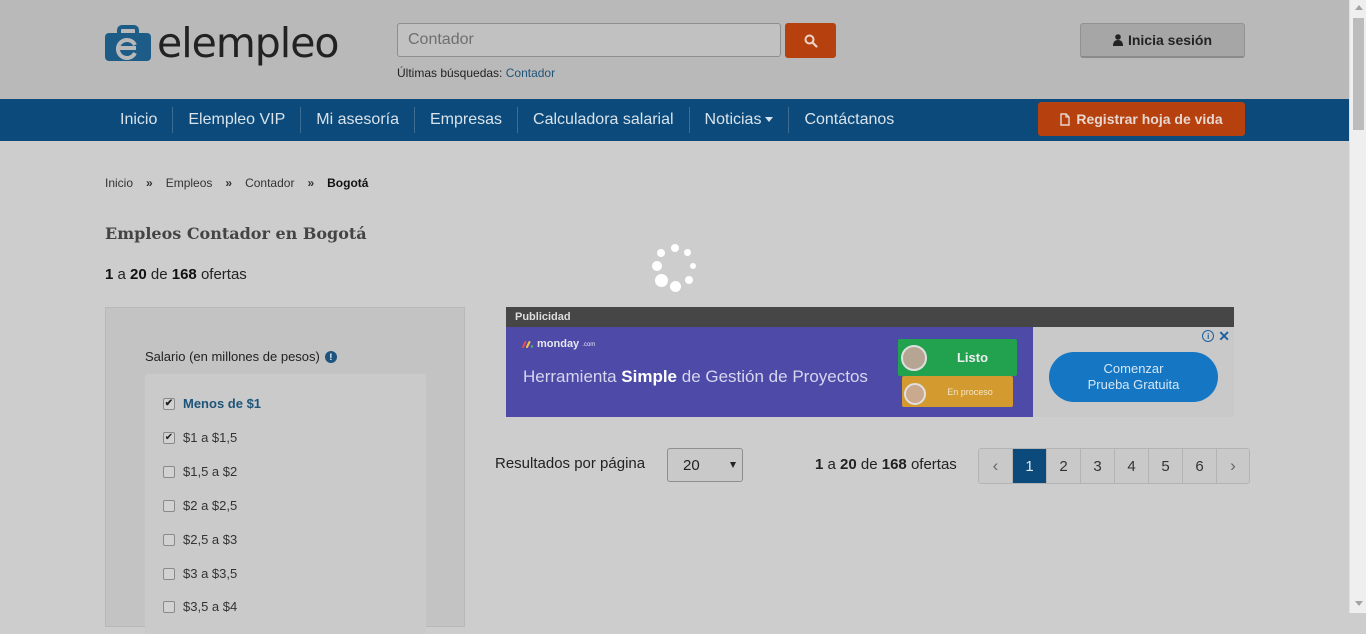  What do you see at coordinates (530, 73) in the screenshot?
I see `recent-search-link: Contador` at bounding box center [530, 73].